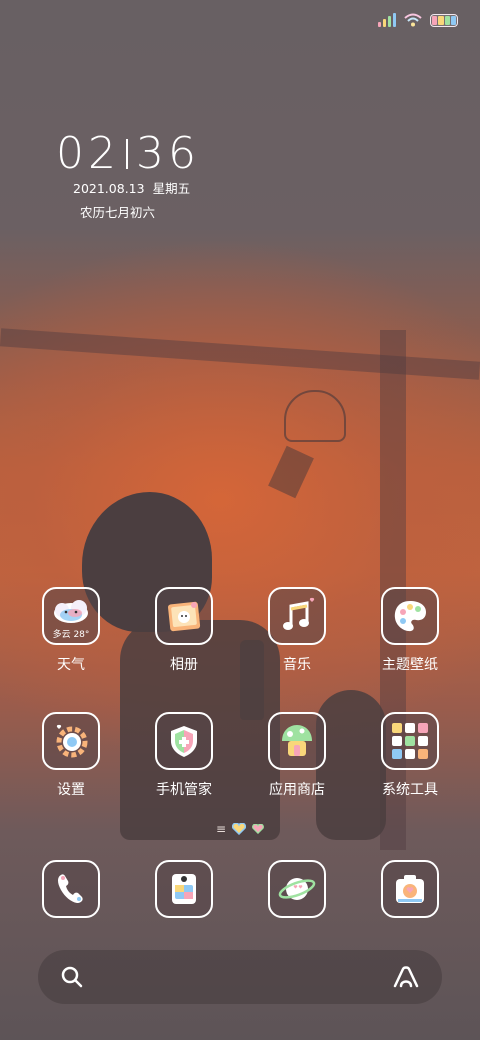  What do you see at coordinates (72, 977) in the screenshot?
I see `search-icon` at bounding box center [72, 977].